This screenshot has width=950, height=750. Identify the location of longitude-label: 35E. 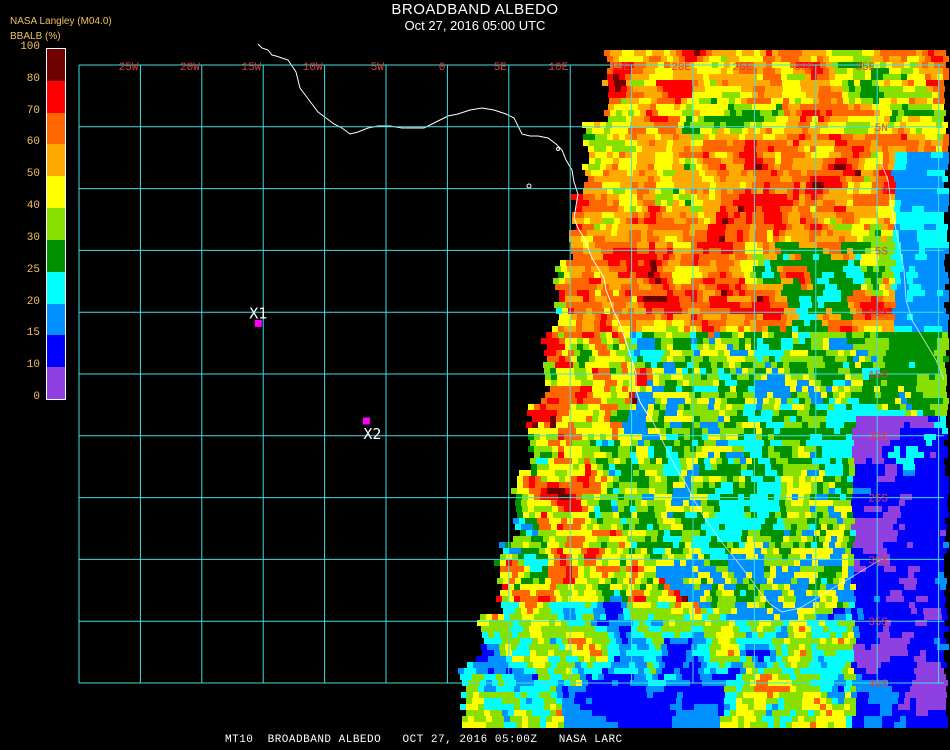
(865, 68).